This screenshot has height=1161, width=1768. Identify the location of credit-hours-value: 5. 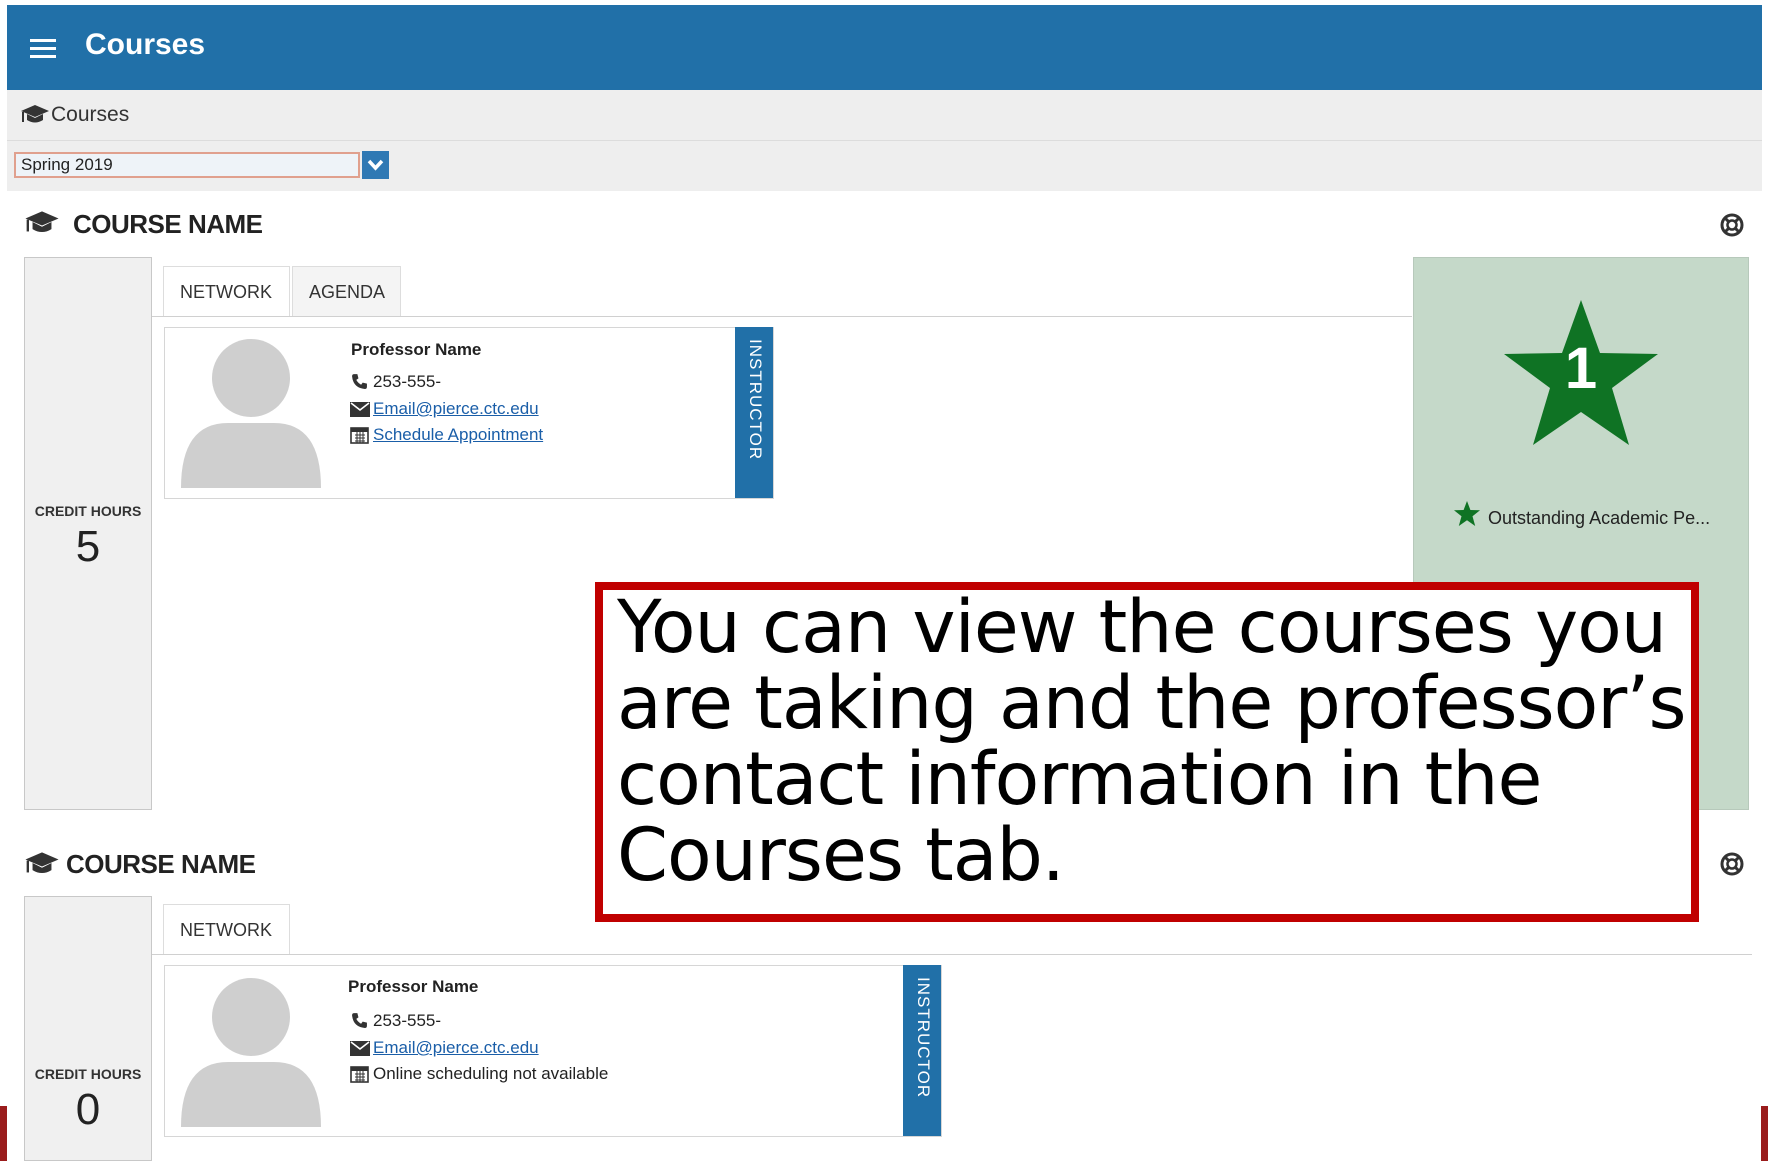
(88, 546).